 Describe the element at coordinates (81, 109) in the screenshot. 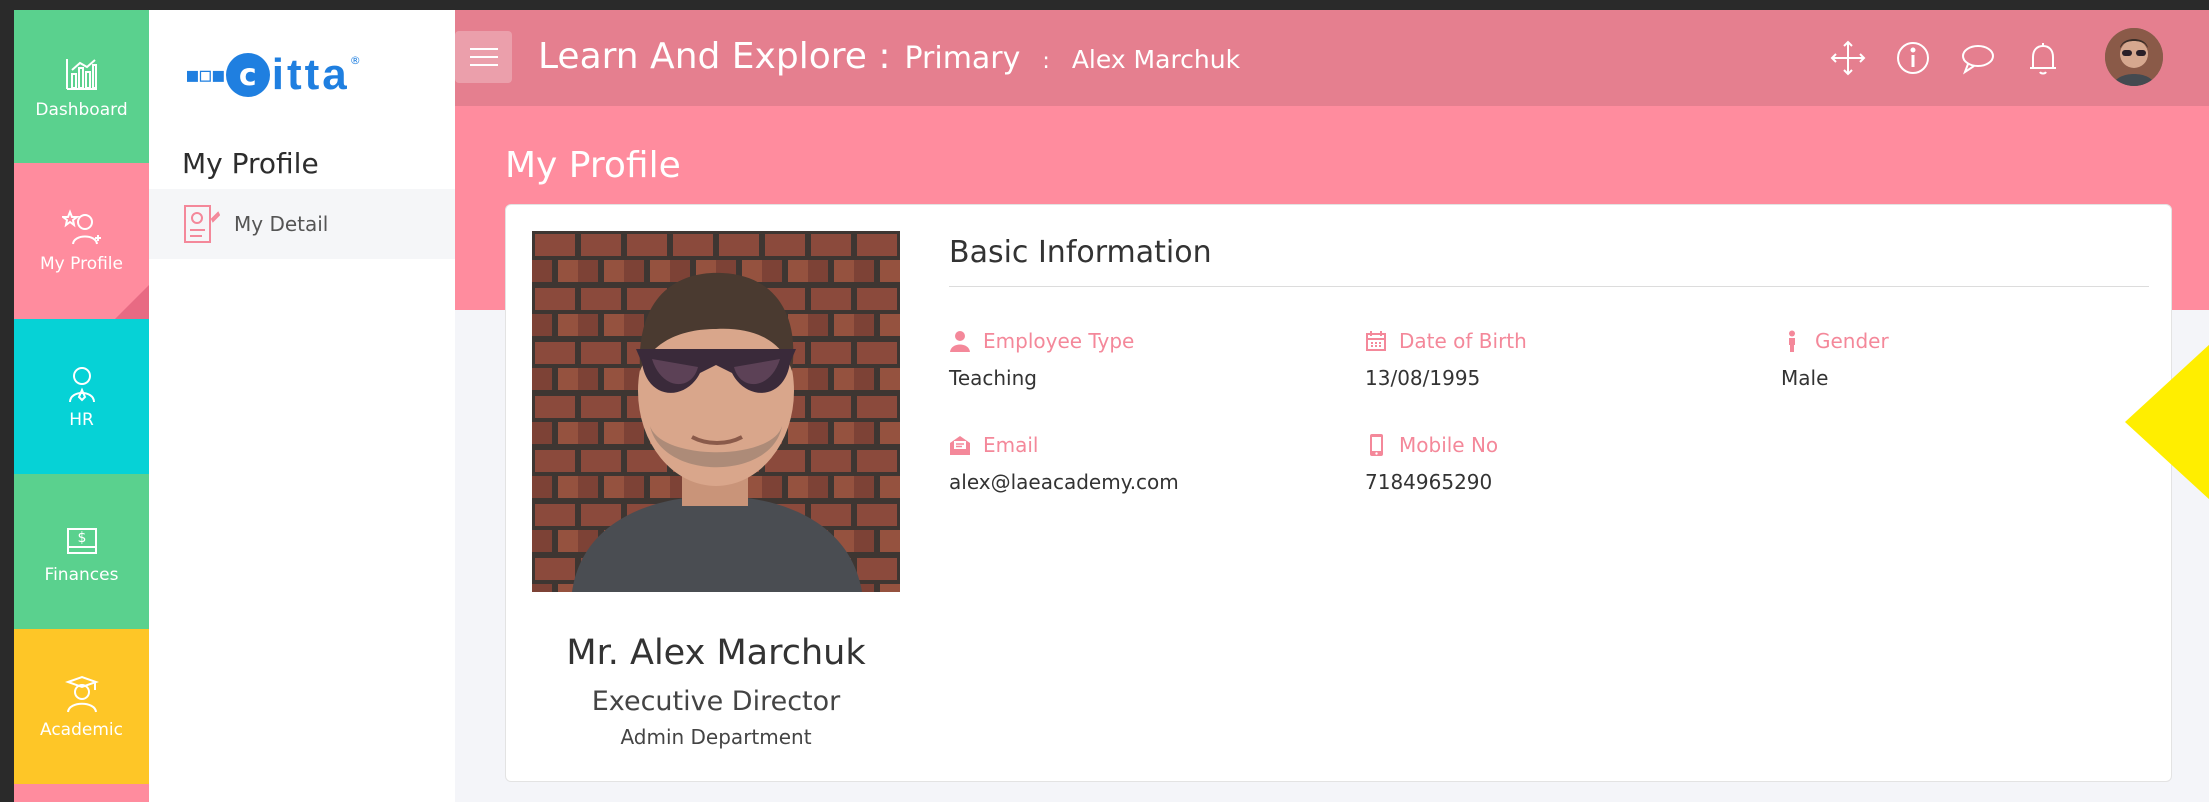

I see `rail-label-dashboard: Dashboard` at that location.